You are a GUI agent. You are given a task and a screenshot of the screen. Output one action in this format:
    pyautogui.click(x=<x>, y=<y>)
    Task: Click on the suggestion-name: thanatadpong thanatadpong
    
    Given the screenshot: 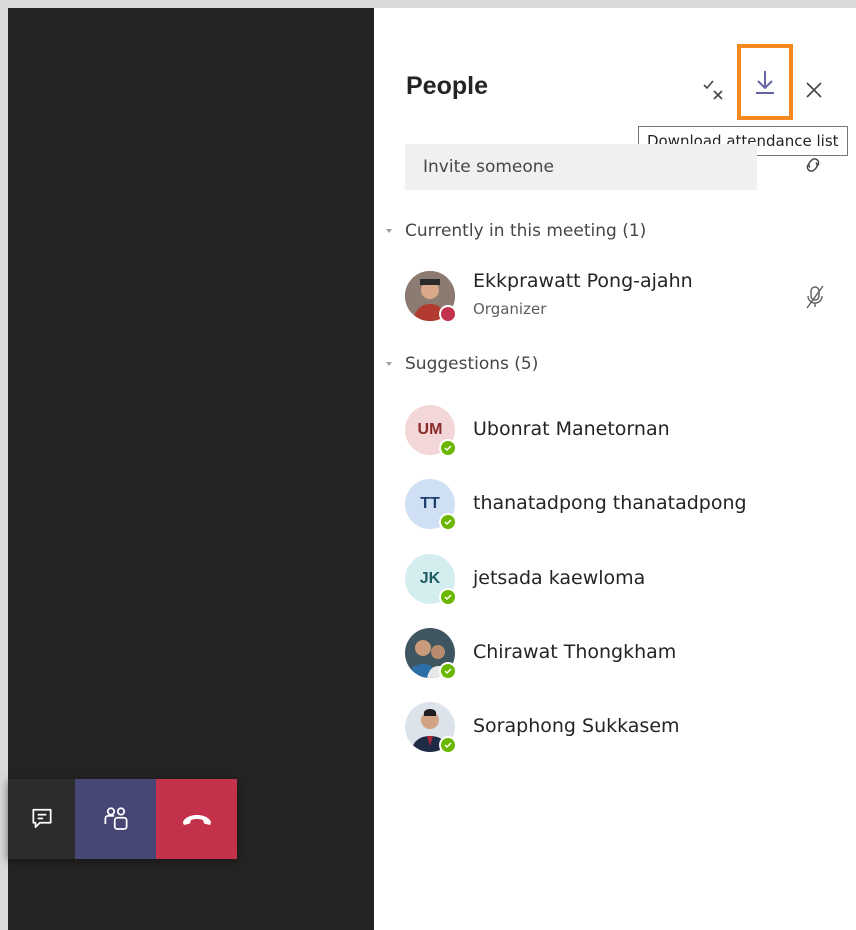 What is the action you would take?
    pyautogui.click(x=610, y=503)
    